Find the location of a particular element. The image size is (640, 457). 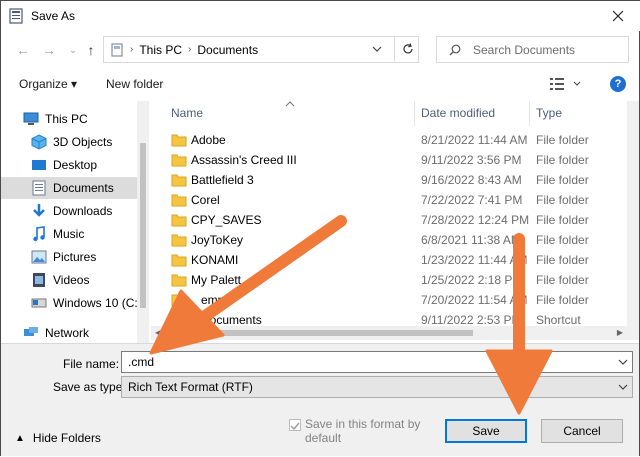

address-bar: › This PC › Documents is located at coordinates (261, 49).